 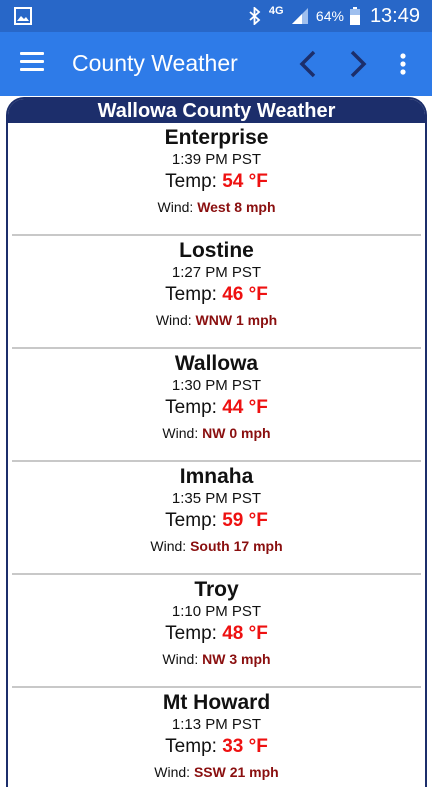 What do you see at coordinates (23, 16) in the screenshot?
I see `gallery-icon` at bounding box center [23, 16].